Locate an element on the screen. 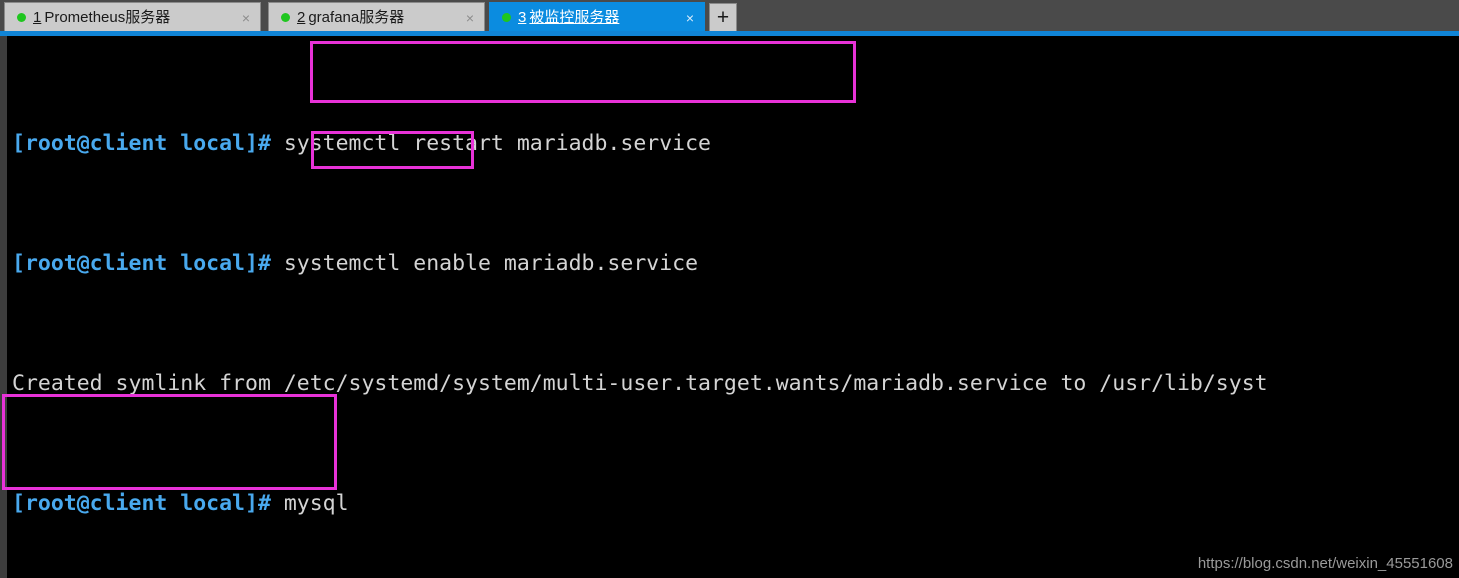  tab-number: 2 is located at coordinates (301, 17).